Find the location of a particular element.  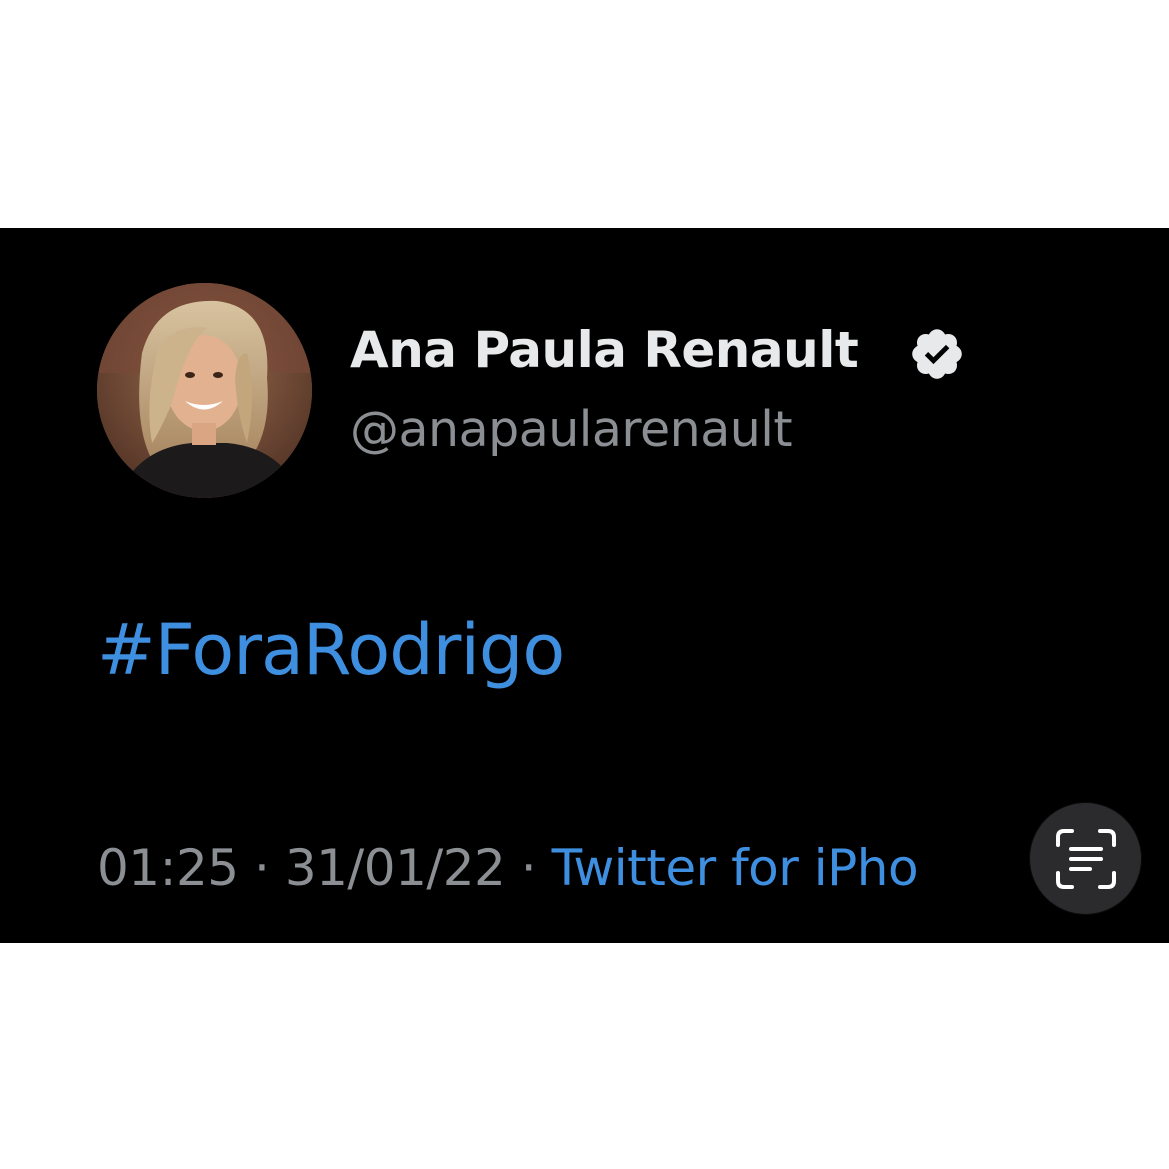

tweet-time: 01:25 is located at coordinates (168, 868).